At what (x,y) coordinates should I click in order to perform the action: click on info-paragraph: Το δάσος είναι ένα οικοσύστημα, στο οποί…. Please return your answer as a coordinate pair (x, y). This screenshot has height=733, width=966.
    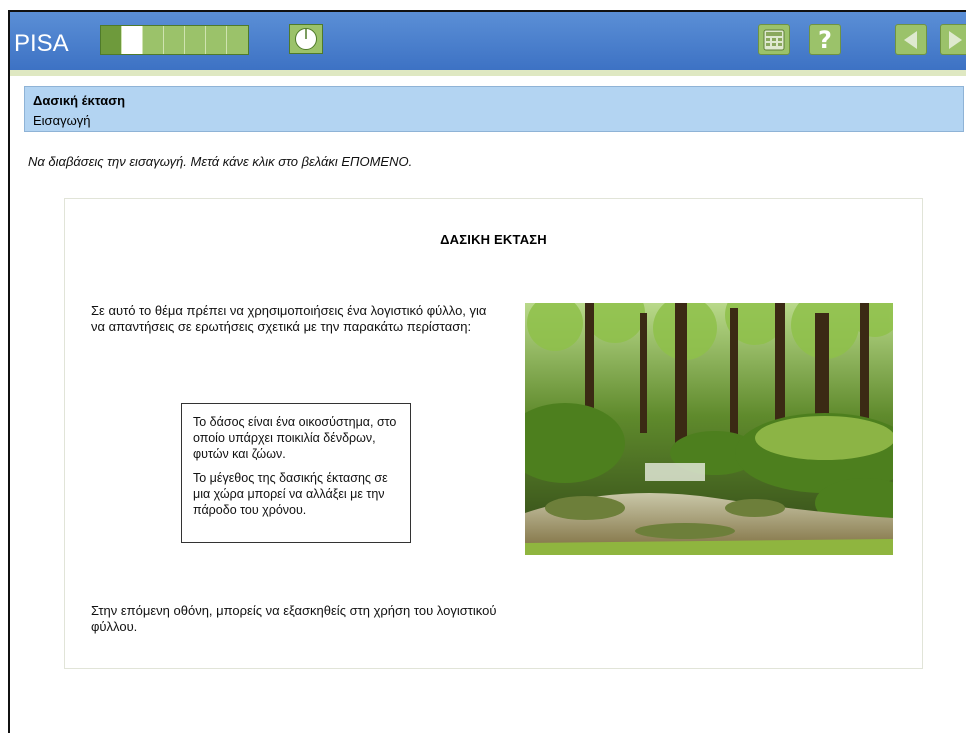
    Looking at the image, I should click on (295, 438).